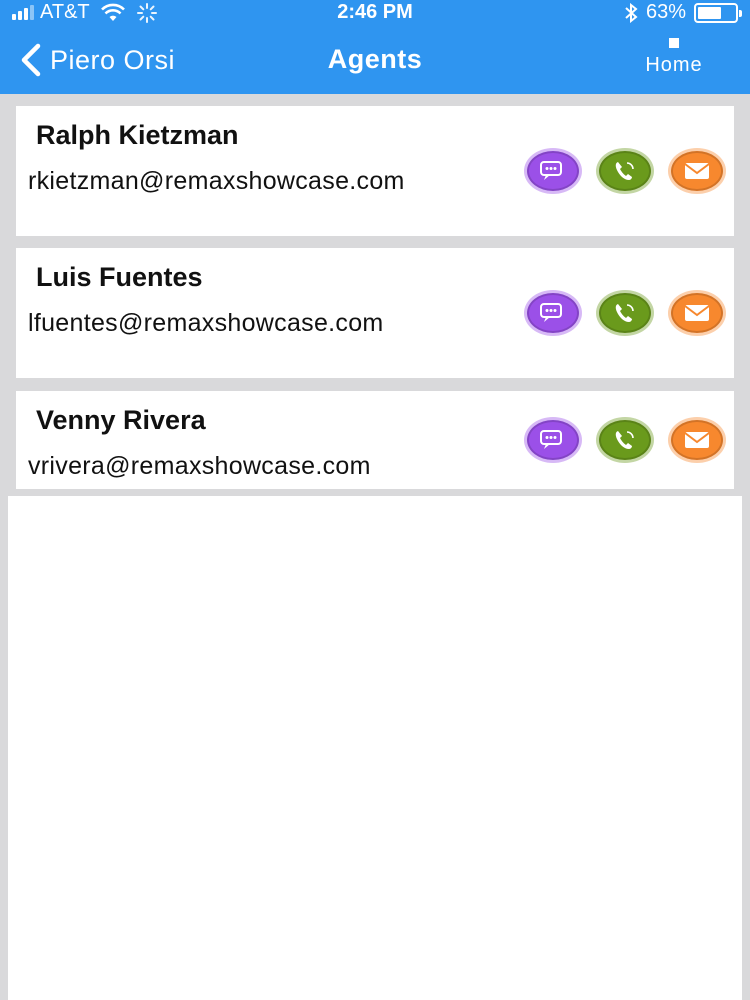  What do you see at coordinates (631, 12) in the screenshot?
I see `bluetooth-icon` at bounding box center [631, 12].